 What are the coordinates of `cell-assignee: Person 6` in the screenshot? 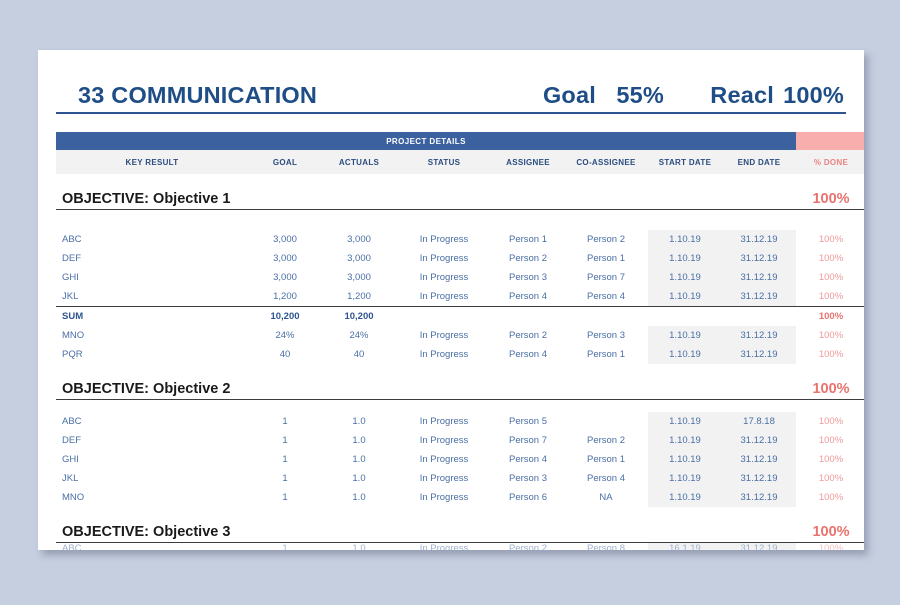 It's located at (528, 497).